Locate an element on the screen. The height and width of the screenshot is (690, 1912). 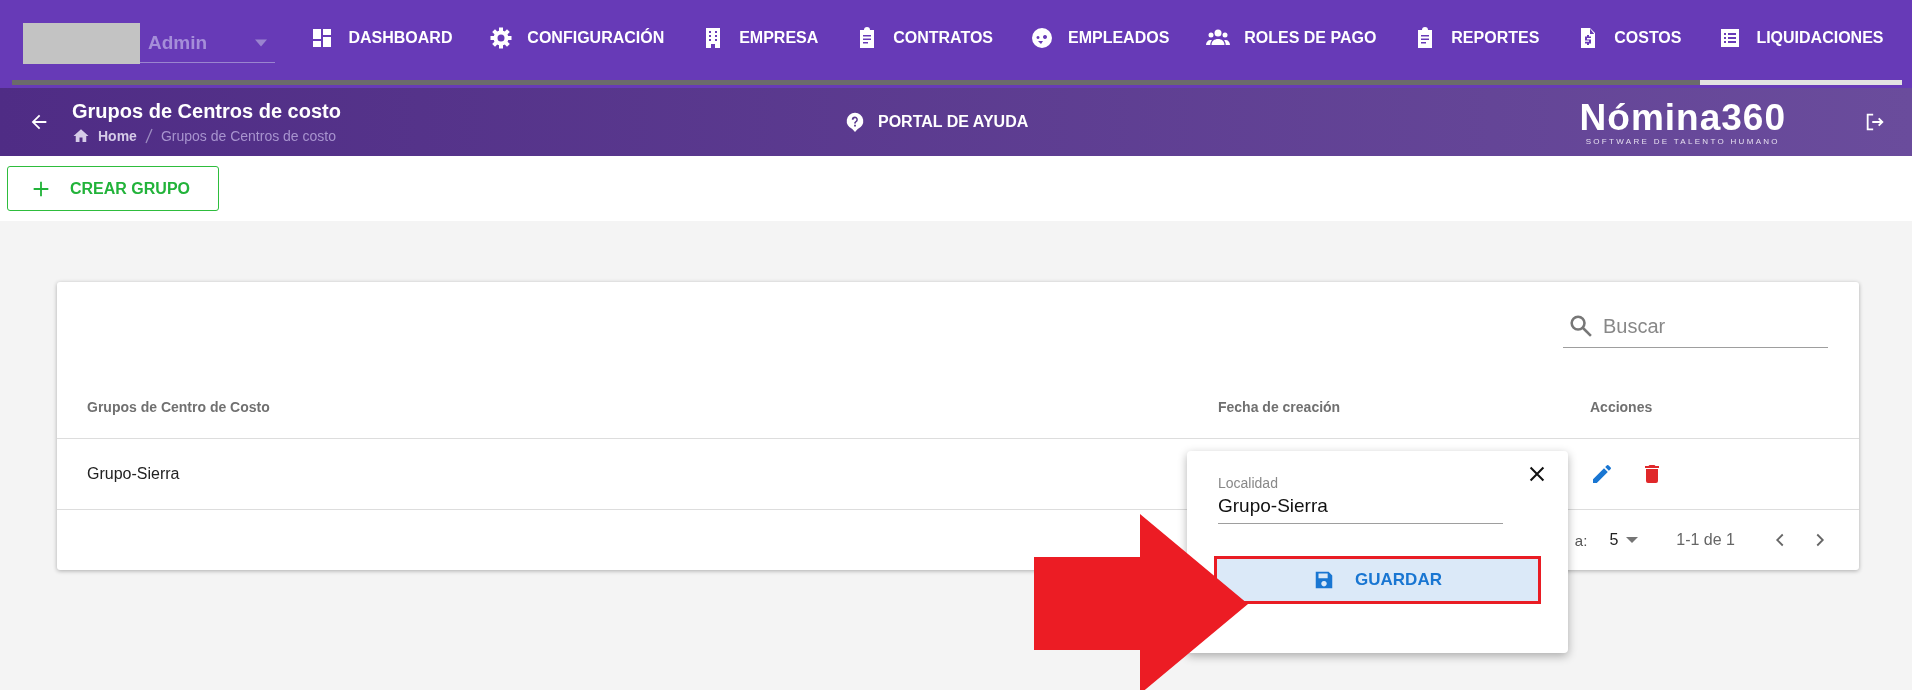
help-icon is located at coordinates (855, 122).